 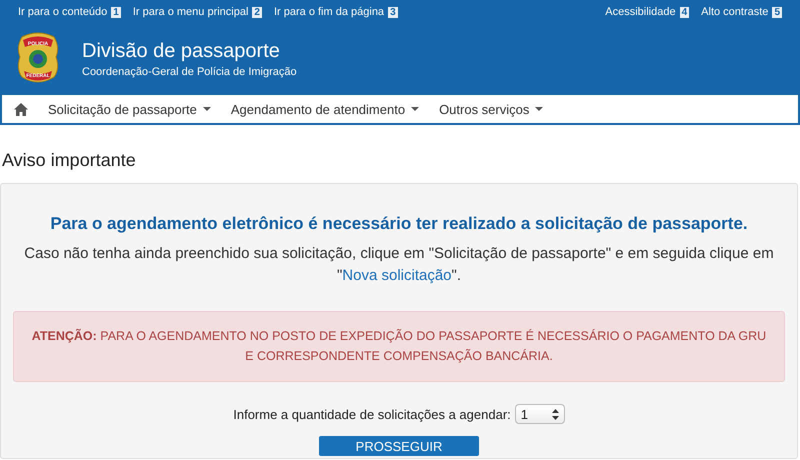 What do you see at coordinates (555, 414) in the screenshot?
I see `spinner-arrows-icon` at bounding box center [555, 414].